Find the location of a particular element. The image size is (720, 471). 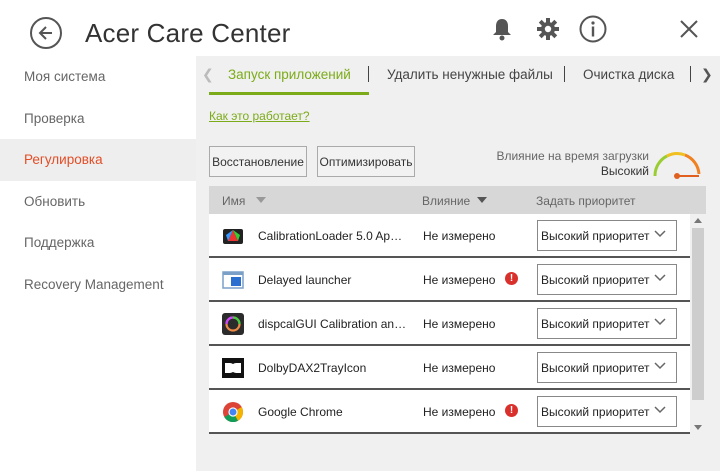

app-name: dispcalGUI Calibration and Loader is located at coordinates (333, 324).